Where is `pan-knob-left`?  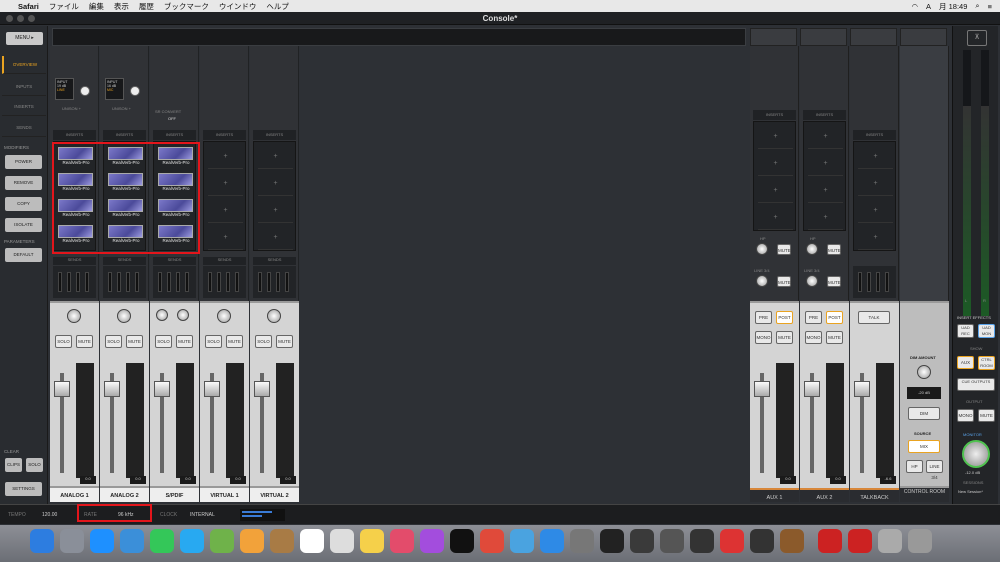 pan-knob-left is located at coordinates (162, 315).